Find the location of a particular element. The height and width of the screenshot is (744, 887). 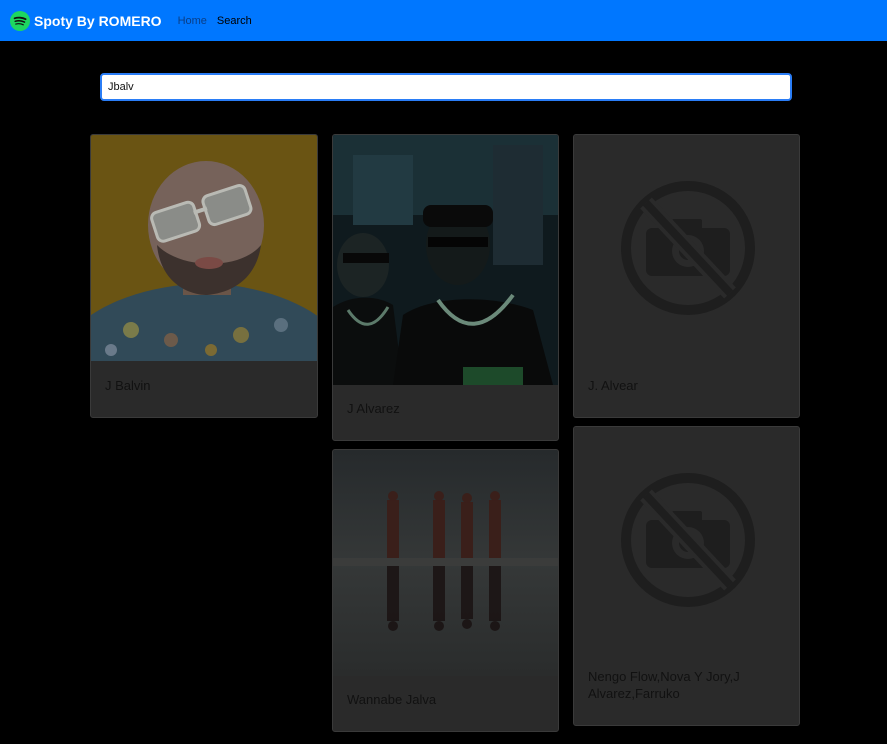

artist-name: Nengo Flow,Nova Y Jory,J Alvarez,Farruko is located at coordinates (664, 685).